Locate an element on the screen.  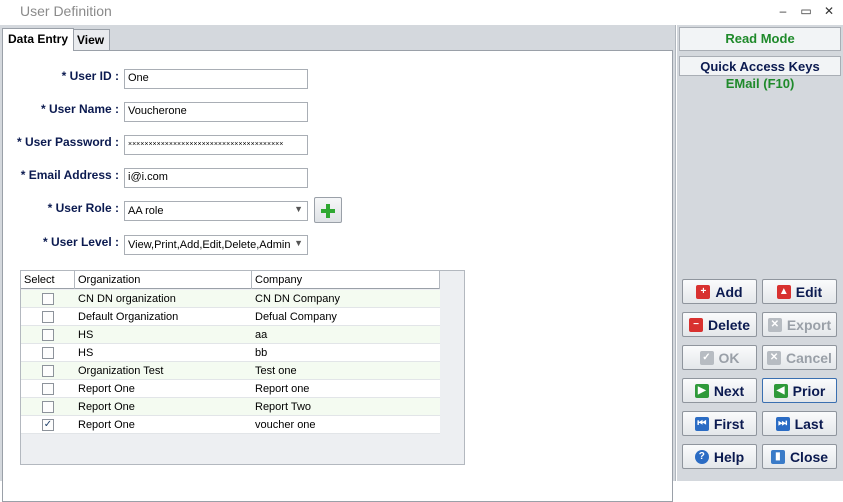
tab-data-entry: Data Entry is located at coordinates (38, 39).